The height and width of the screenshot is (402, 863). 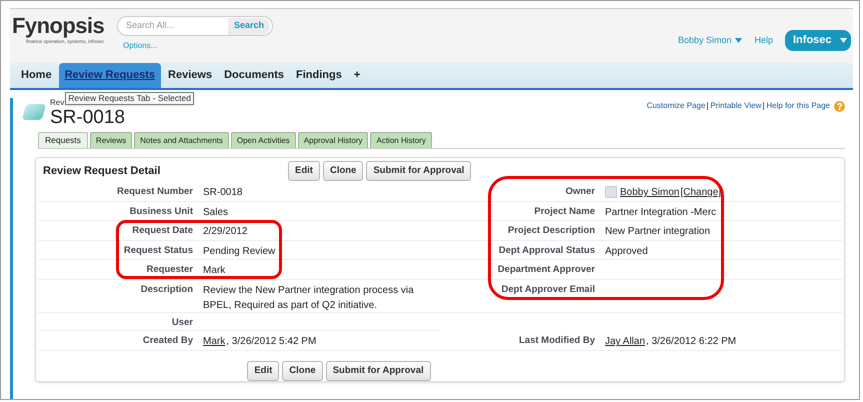 I want to click on record-tab: Approval History, so click(x=333, y=140).